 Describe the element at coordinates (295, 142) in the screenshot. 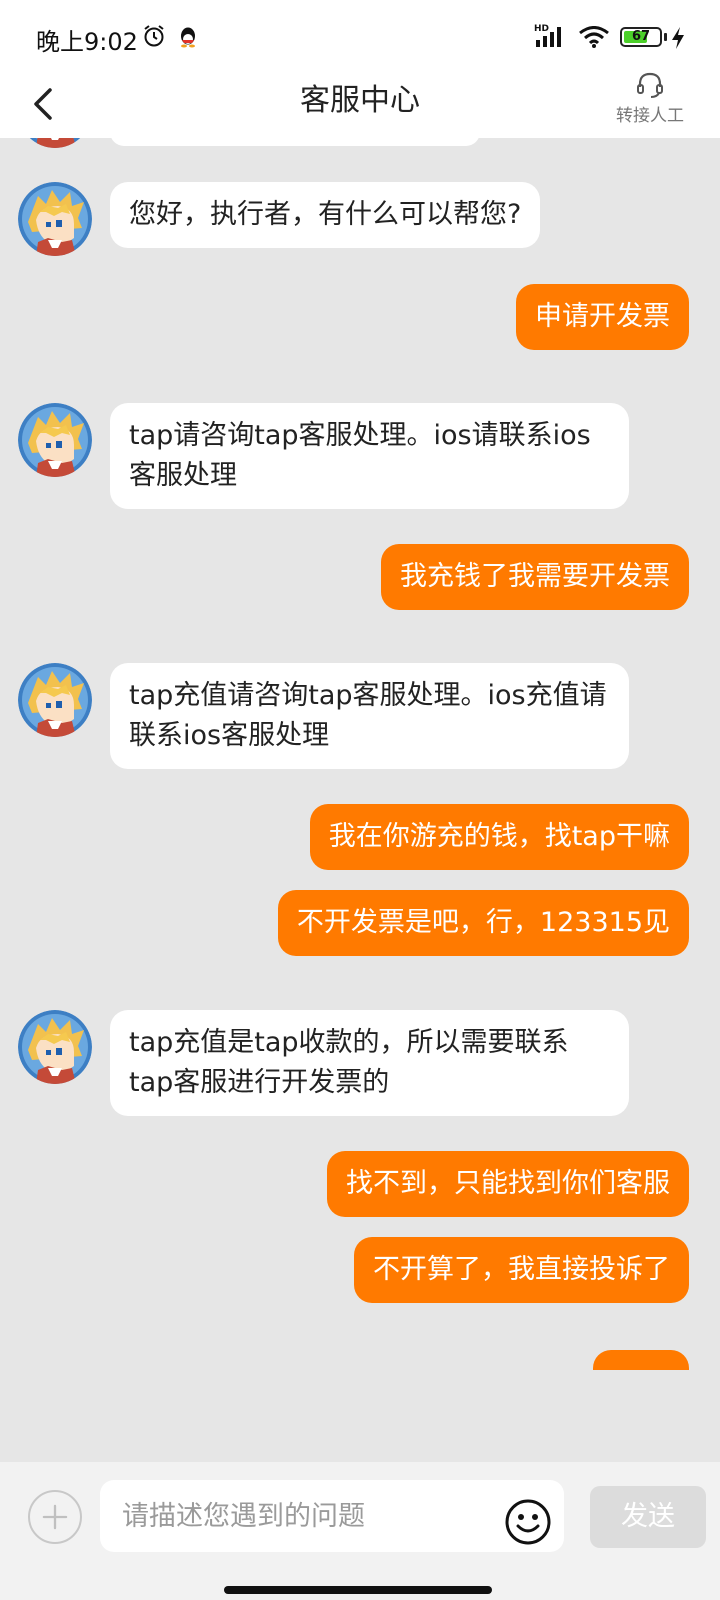

I see `message-bubble-bot-partial` at that location.